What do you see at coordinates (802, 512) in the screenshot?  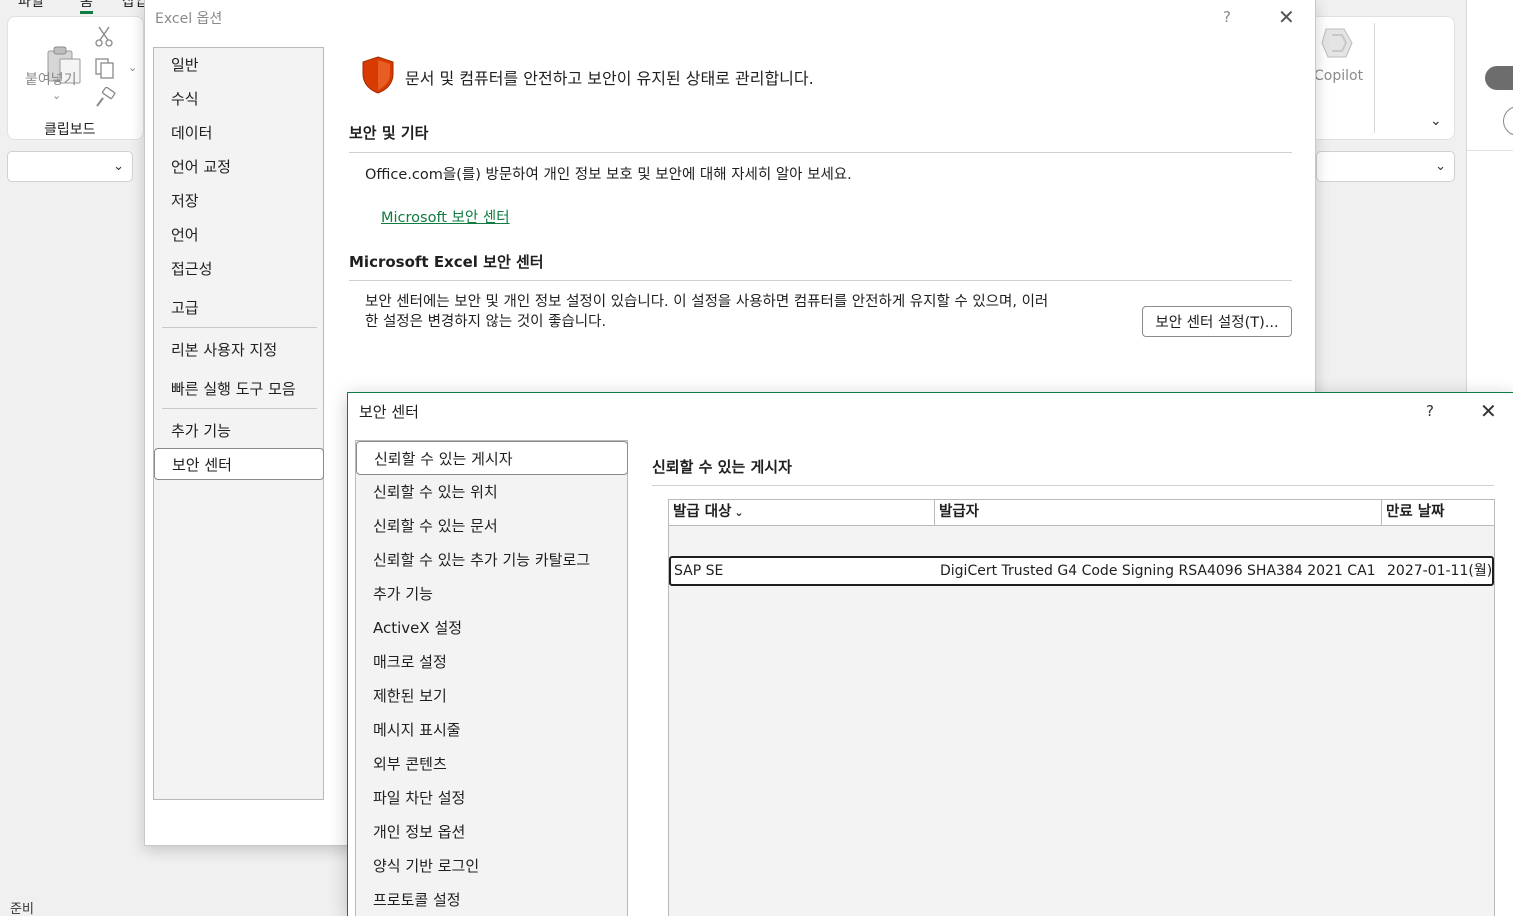 I see `column-header-issued-to: 발급 대상 ⌄` at bounding box center [802, 512].